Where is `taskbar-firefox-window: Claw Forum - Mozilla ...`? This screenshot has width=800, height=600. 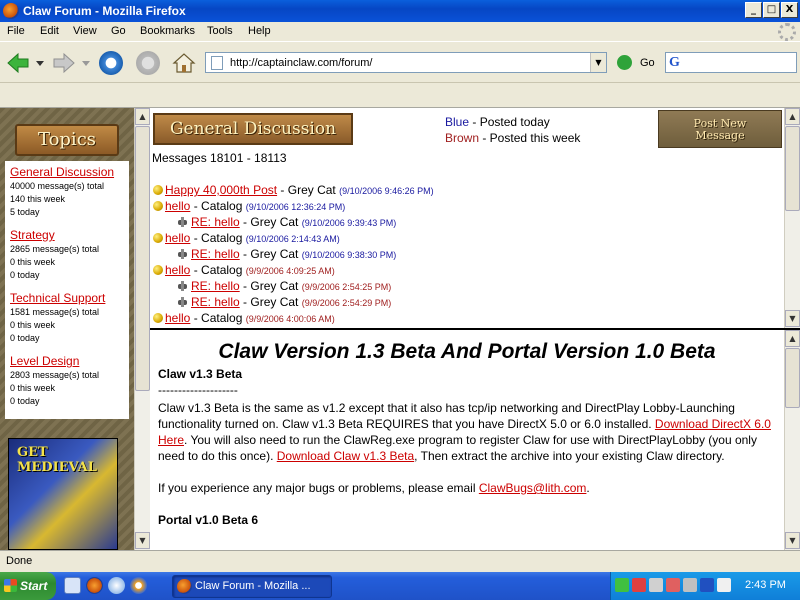 taskbar-firefox-window: Claw Forum - Mozilla ... is located at coordinates (252, 586).